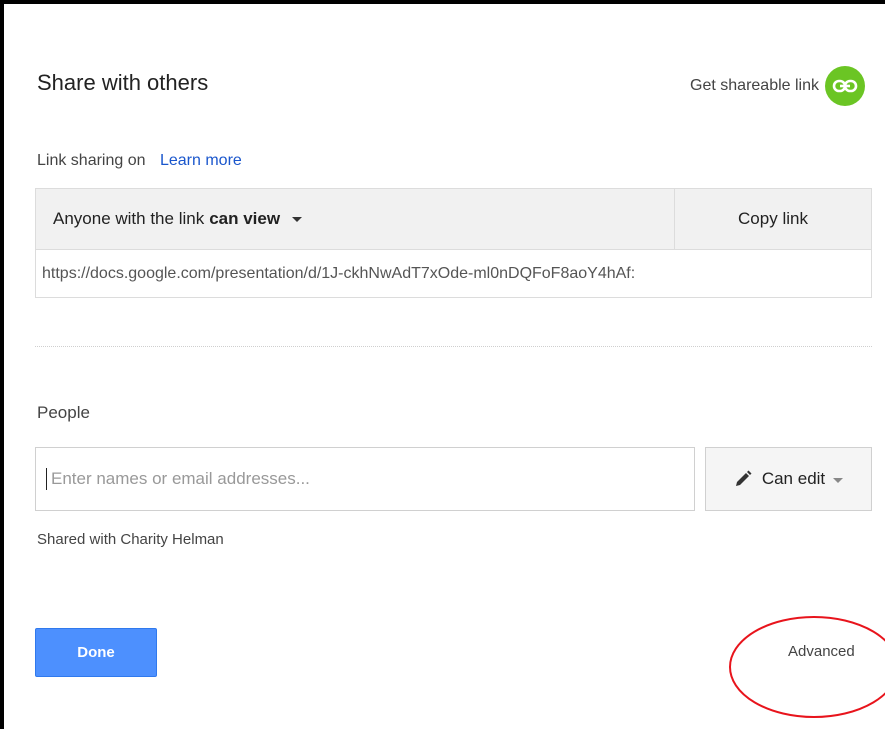  What do you see at coordinates (245, 218) in the screenshot?
I see `access-level: can view` at bounding box center [245, 218].